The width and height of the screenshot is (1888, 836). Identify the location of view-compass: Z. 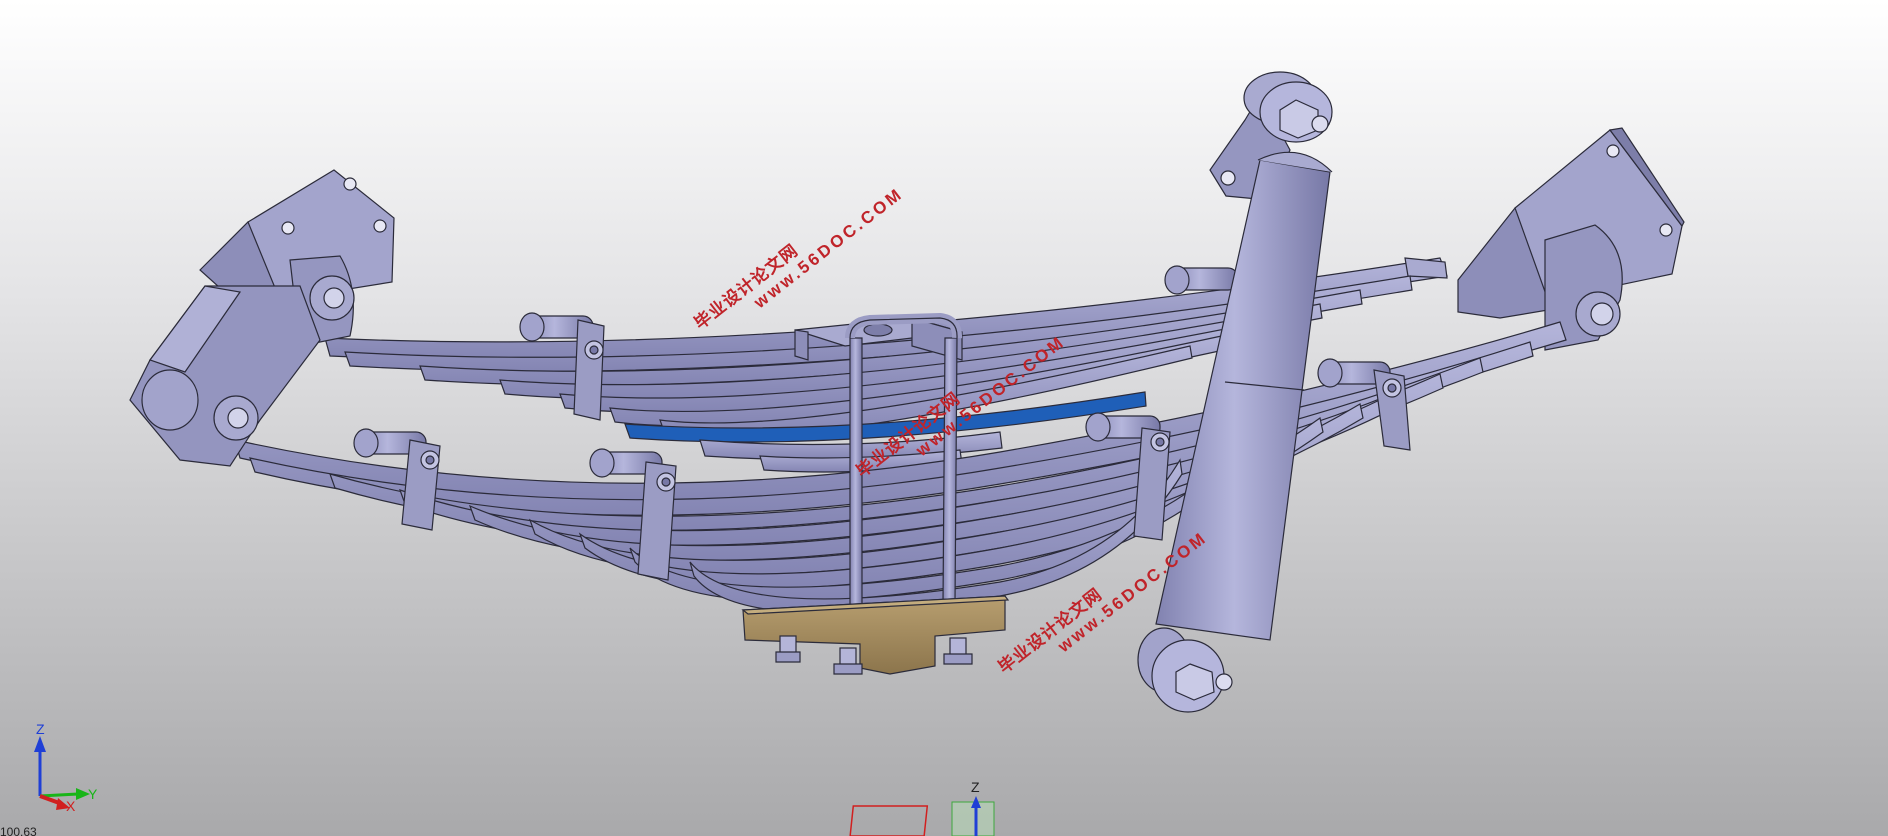
(922, 807).